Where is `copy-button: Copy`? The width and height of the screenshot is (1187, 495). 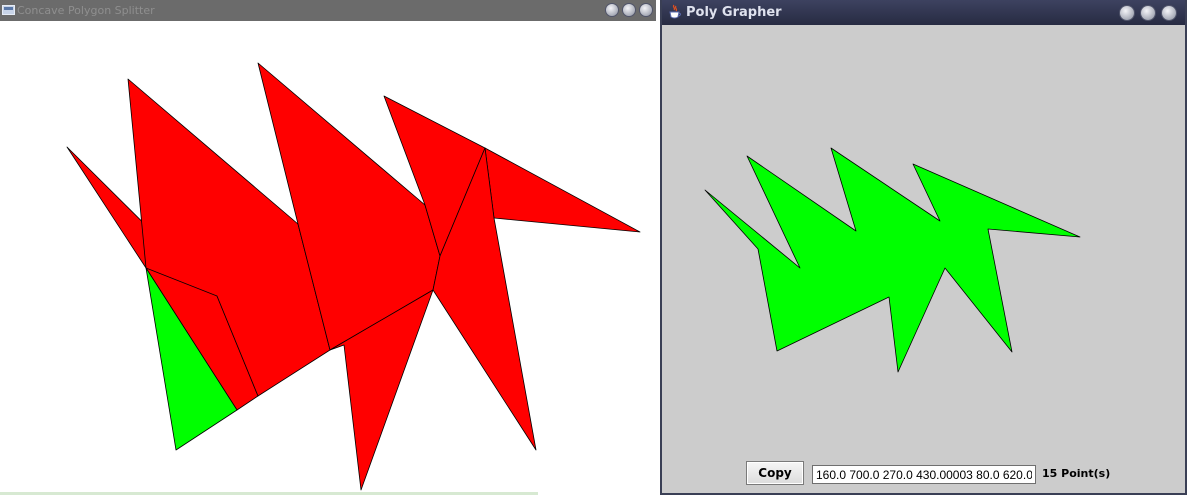 copy-button: Copy is located at coordinates (775, 473).